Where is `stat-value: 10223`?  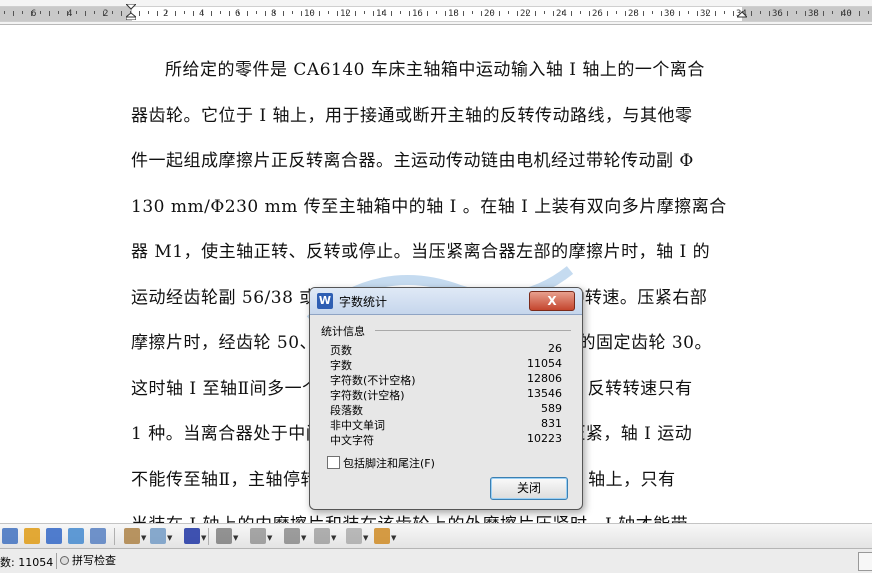 stat-value: 10223 is located at coordinates (544, 438).